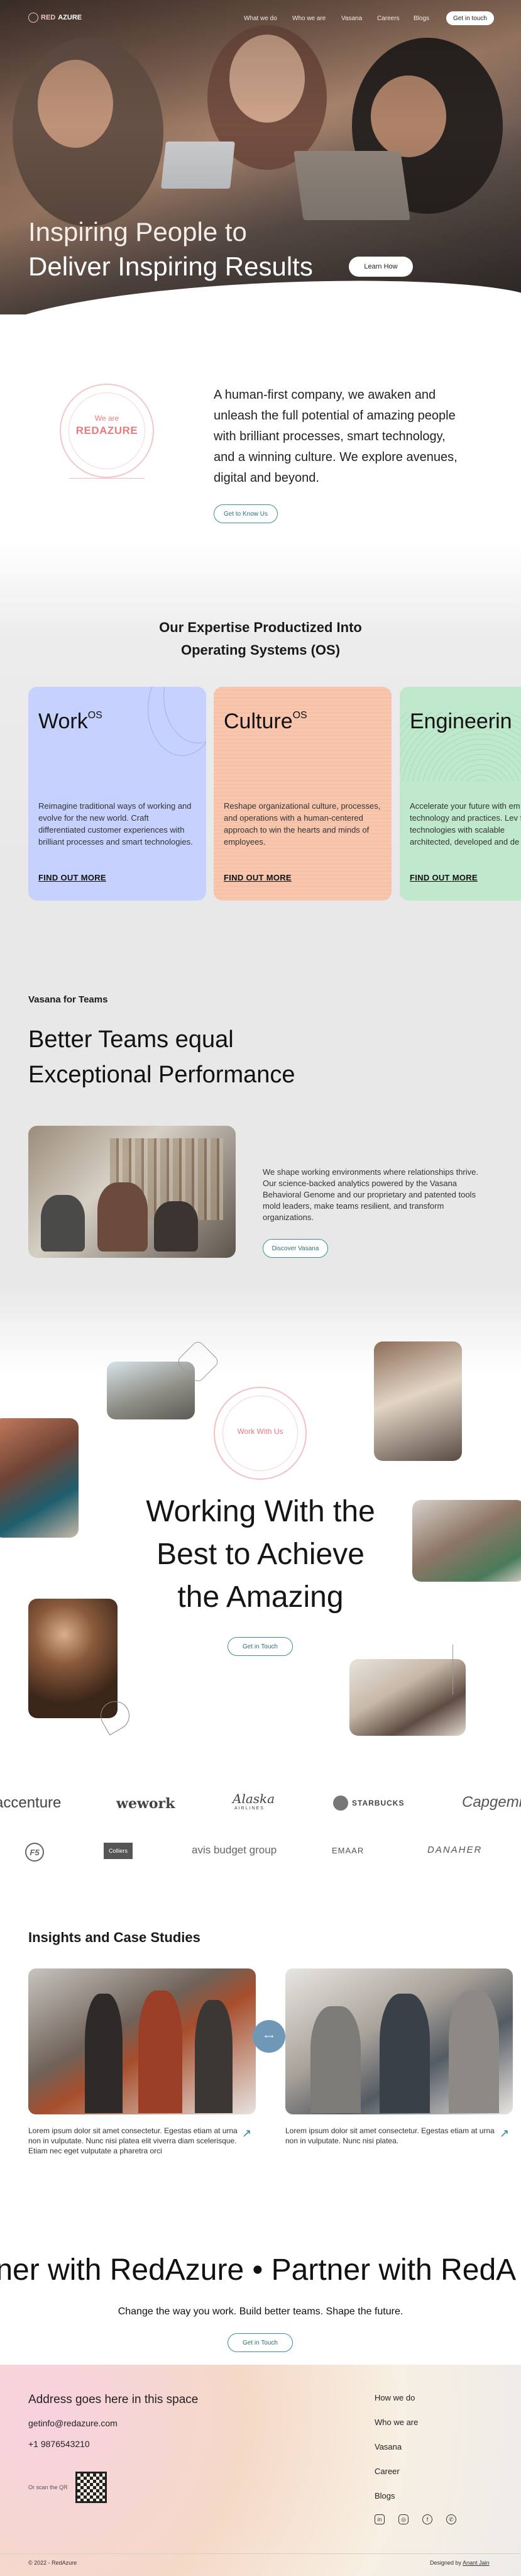 This screenshot has height=2576, width=521. Describe the element at coordinates (395, 2397) in the screenshot. I see `footer-link-how-we-do: How we do` at that location.